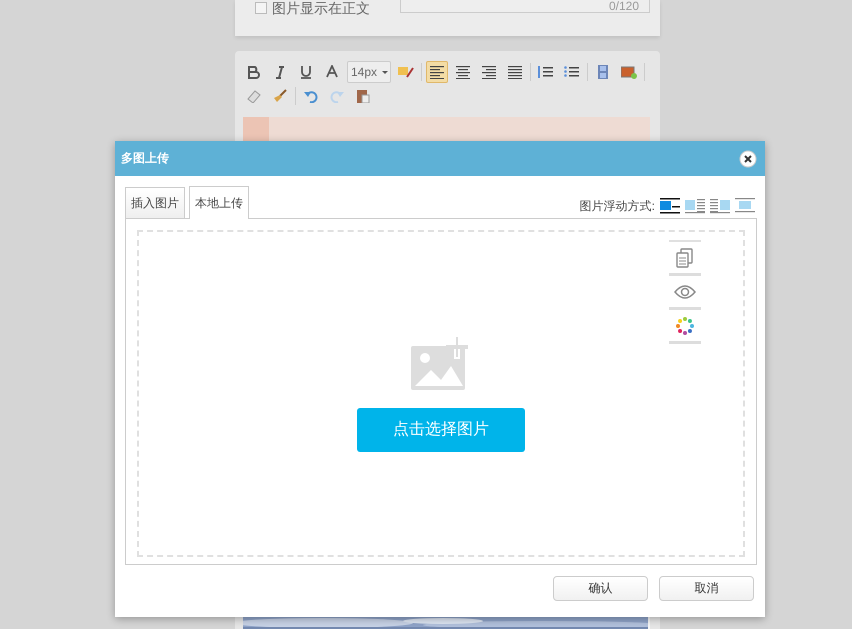 The height and width of the screenshot is (629, 852). What do you see at coordinates (600, 588) in the screenshot?
I see `dialog-button: 确认` at bounding box center [600, 588].